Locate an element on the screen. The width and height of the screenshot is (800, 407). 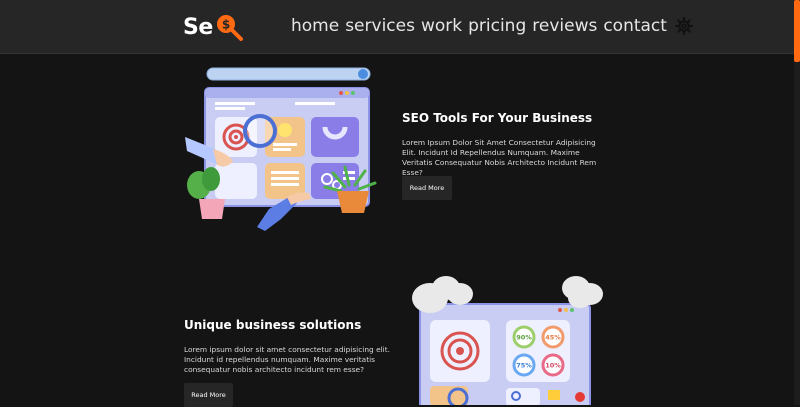
section2-read-more-button: Read More is located at coordinates (208, 395).